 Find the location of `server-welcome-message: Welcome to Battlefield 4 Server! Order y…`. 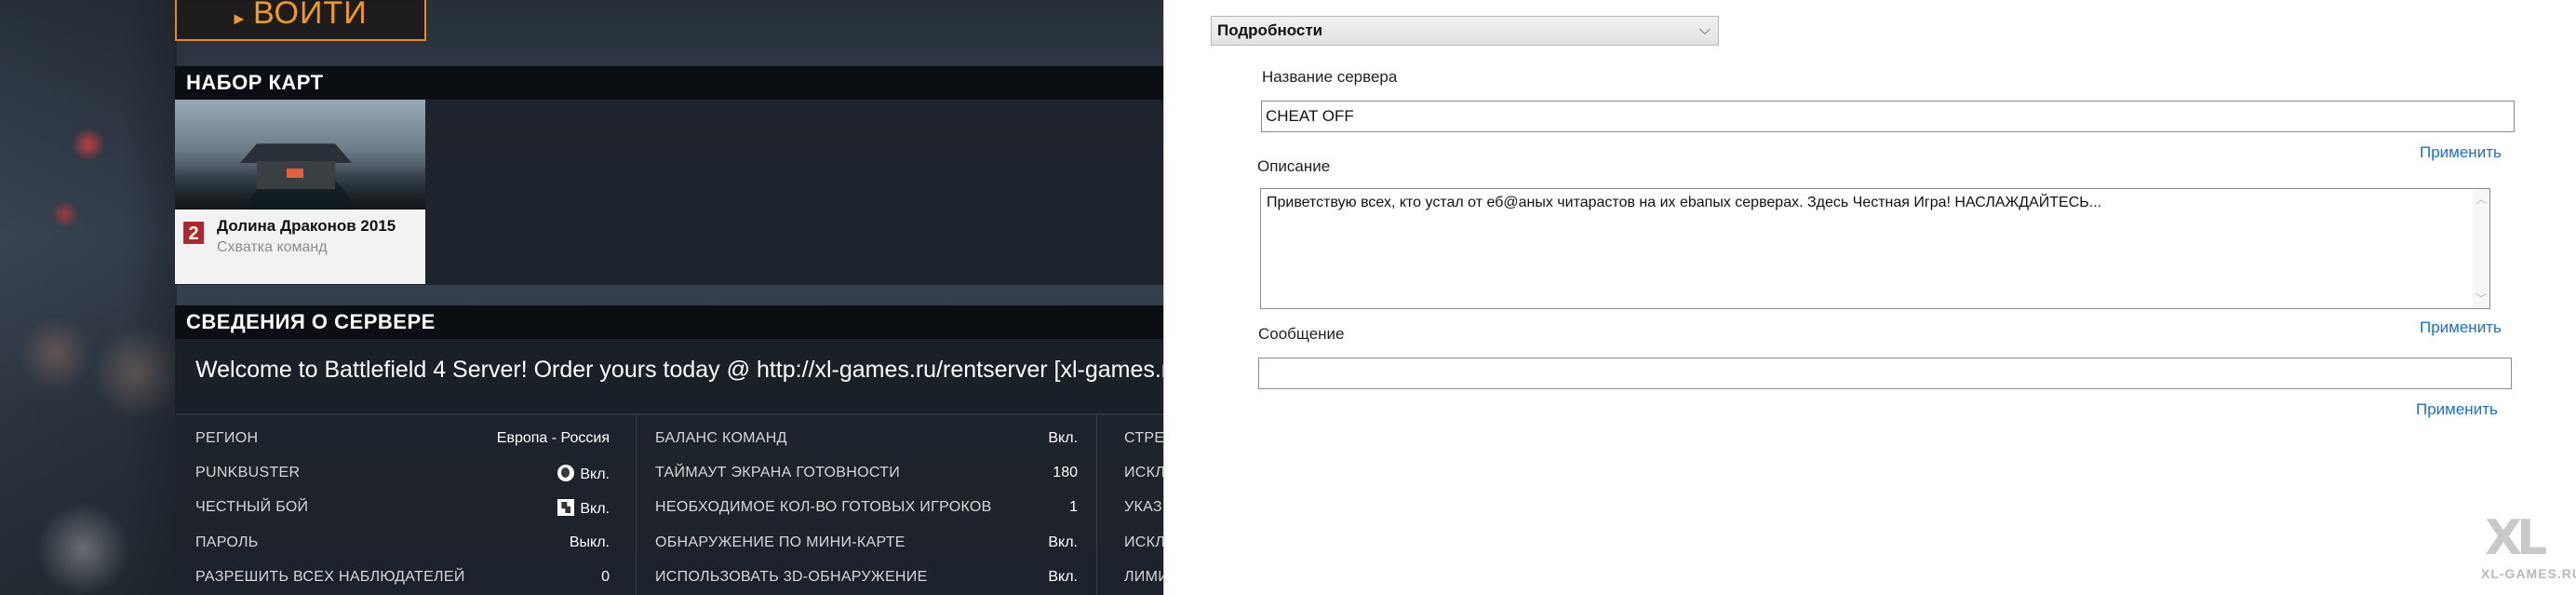

server-welcome-message: Welcome to Battlefield 4 Server! Order y… is located at coordinates (691, 370).